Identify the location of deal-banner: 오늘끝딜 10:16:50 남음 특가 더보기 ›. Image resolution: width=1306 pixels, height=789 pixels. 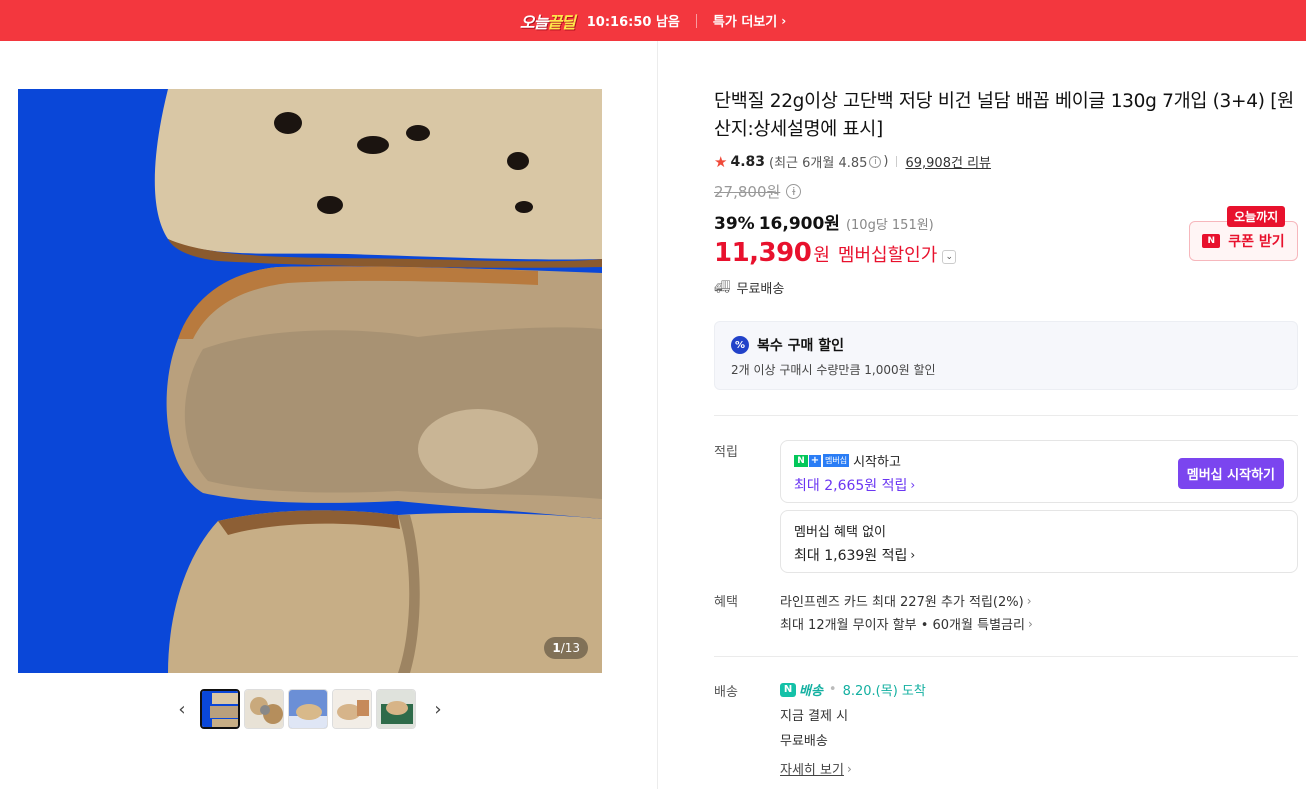
(653, 20).